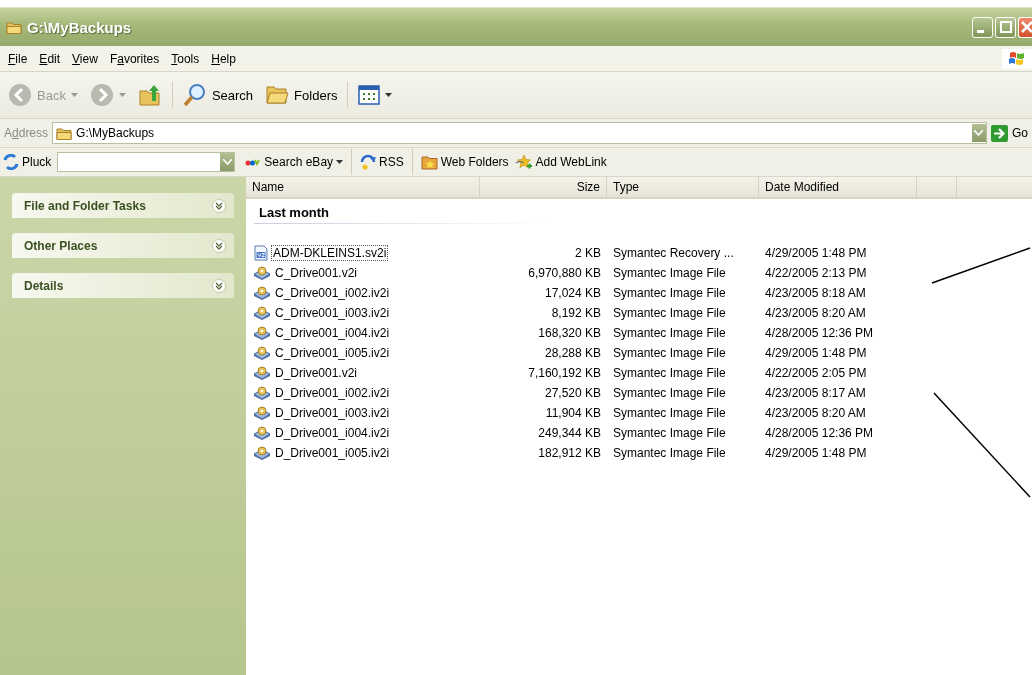  Describe the element at coordinates (519, 133) in the screenshot. I see `address-field: G:\MyBackups` at that location.